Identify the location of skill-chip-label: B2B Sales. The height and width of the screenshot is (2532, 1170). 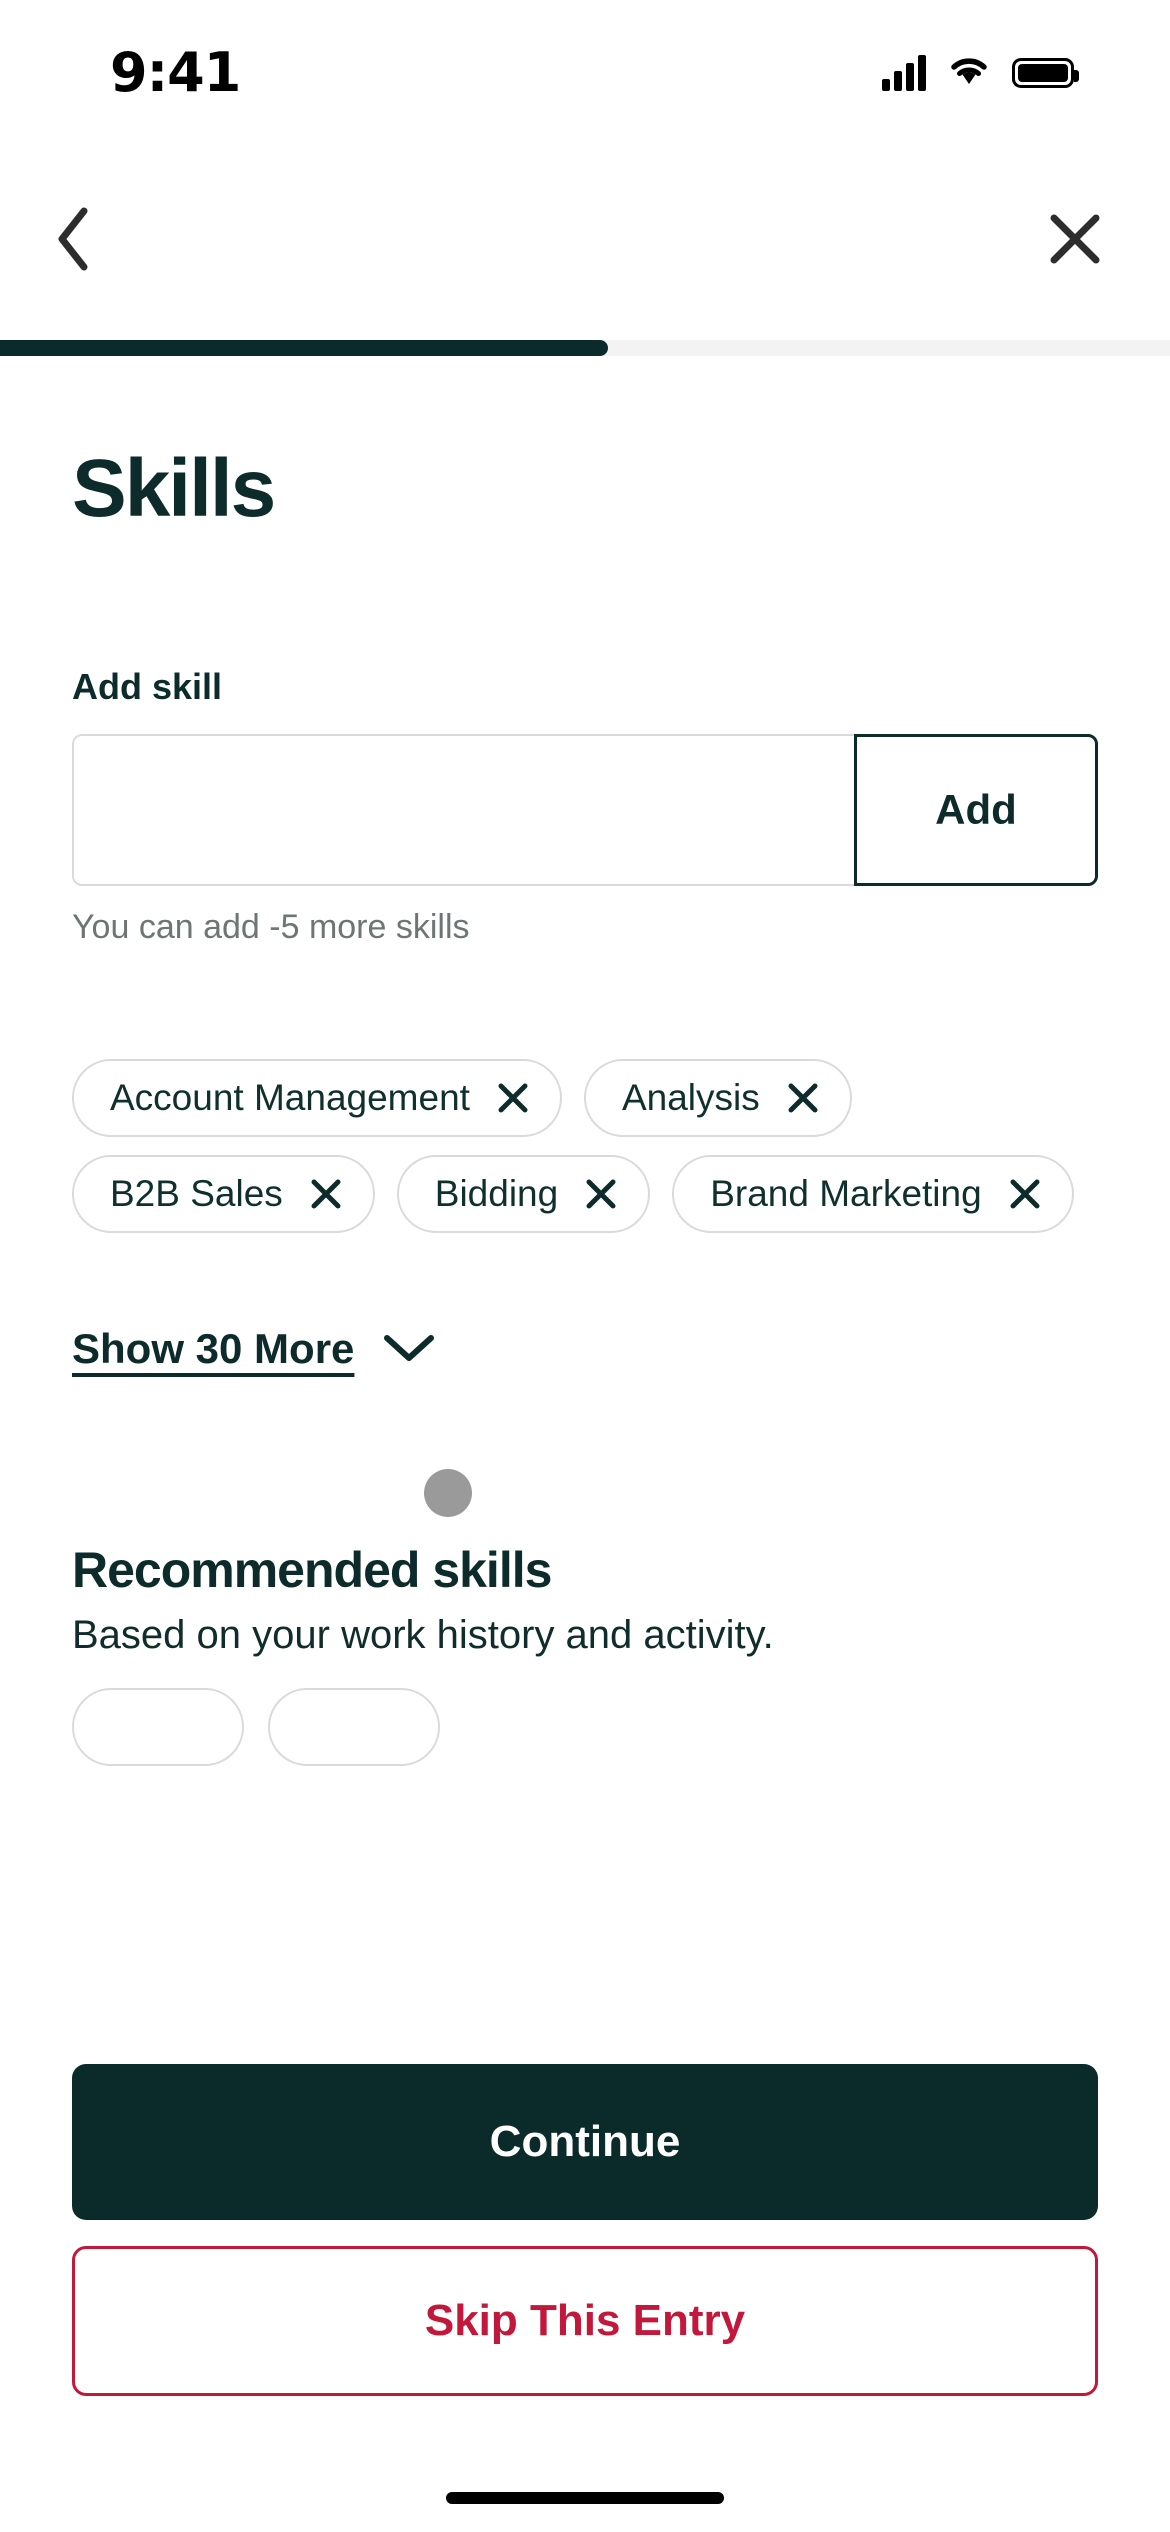
(196, 1193).